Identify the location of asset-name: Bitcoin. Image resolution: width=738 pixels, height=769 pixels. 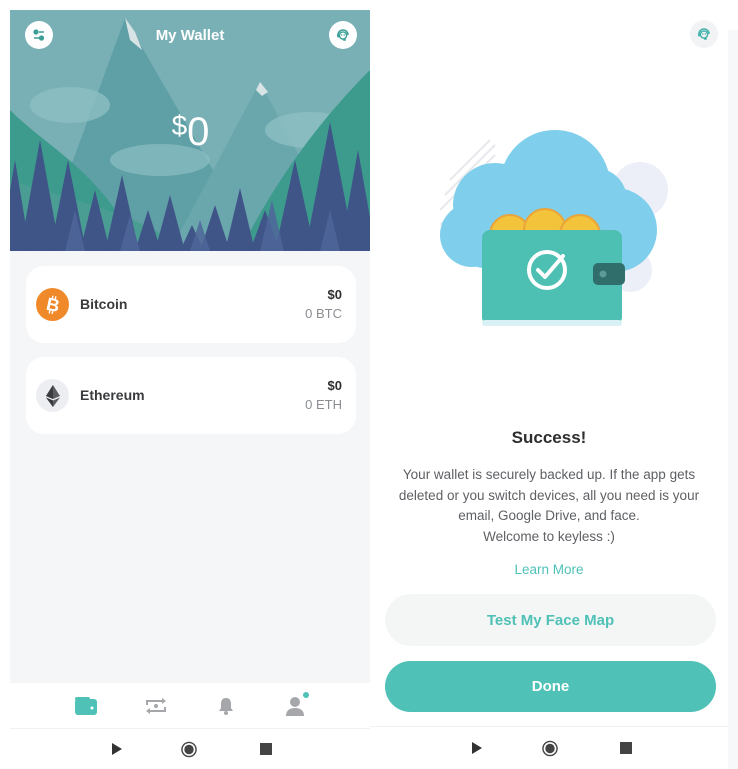
(104, 304).